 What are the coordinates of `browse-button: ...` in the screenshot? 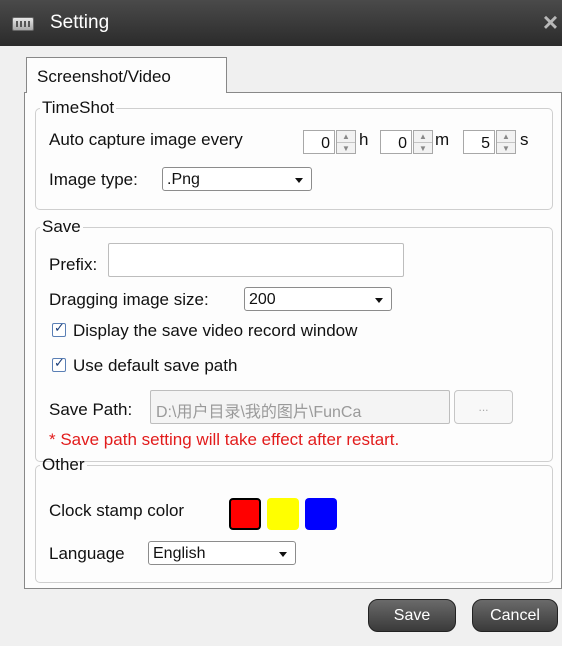 It's located at (483, 407).